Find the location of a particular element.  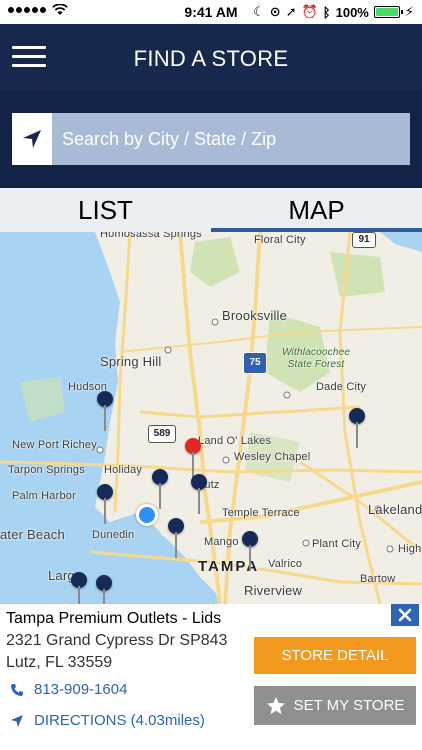

map-label-riverview: Riverview is located at coordinates (273, 590).